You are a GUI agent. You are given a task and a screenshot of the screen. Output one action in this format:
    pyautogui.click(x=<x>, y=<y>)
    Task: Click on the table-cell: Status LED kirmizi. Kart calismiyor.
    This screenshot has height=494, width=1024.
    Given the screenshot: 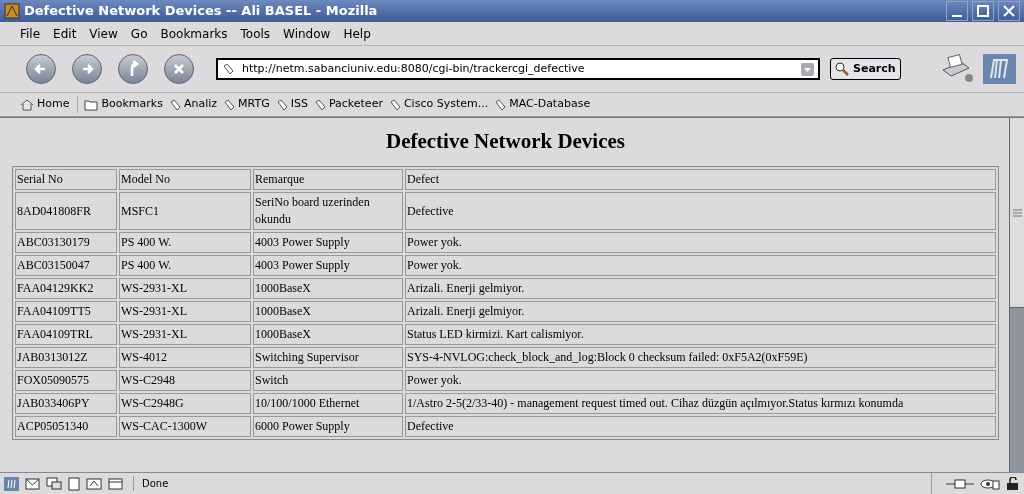 What is the action you would take?
    pyautogui.click(x=700, y=334)
    